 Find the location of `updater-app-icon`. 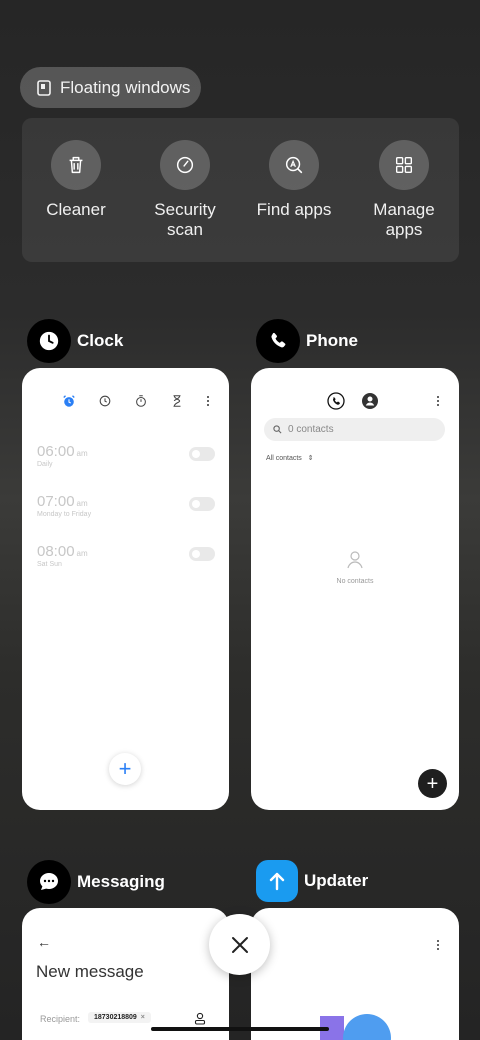

updater-app-icon is located at coordinates (277, 881).